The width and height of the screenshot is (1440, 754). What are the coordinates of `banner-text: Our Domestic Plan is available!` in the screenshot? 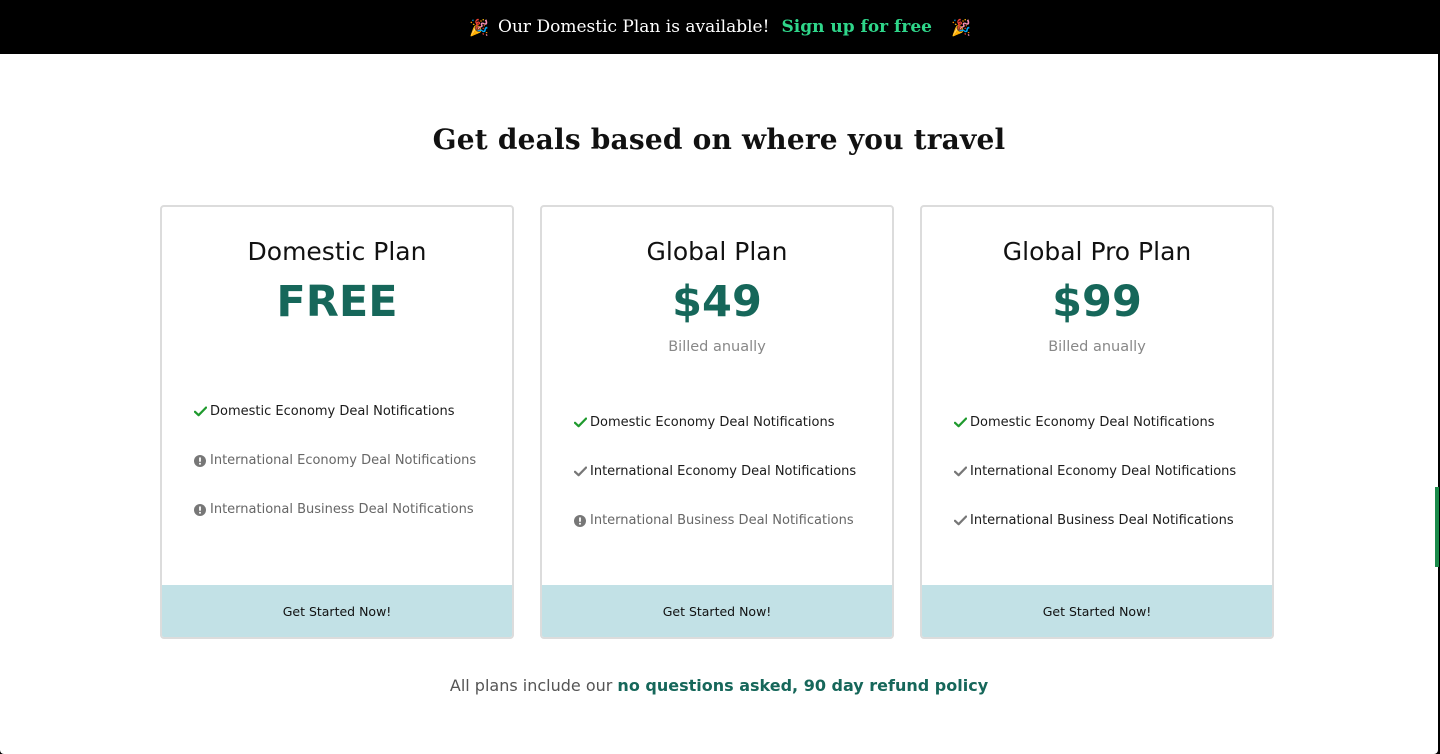 It's located at (634, 27).